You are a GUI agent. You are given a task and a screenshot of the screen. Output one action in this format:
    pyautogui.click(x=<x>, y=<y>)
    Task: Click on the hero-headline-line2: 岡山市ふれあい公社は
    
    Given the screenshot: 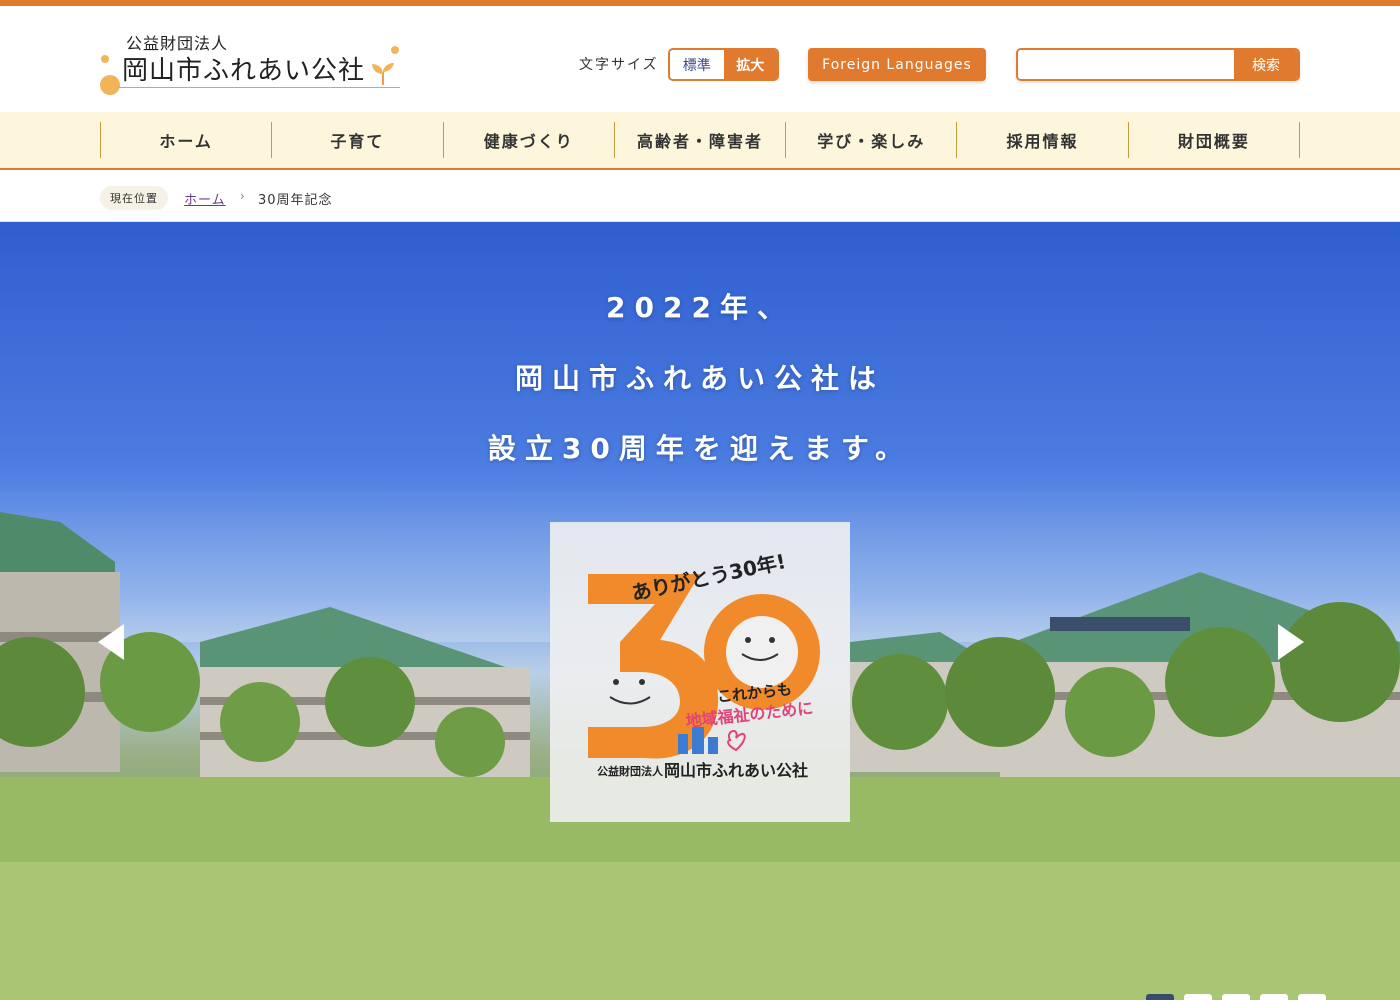 What is the action you would take?
    pyautogui.click(x=699, y=378)
    